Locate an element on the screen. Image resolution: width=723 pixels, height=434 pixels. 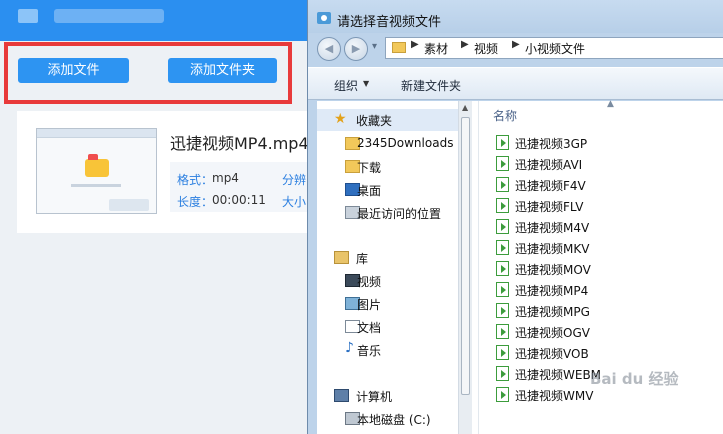
nav-item-local-disk-c: 本地磁盘 (C:) is located at coordinates (387, 419).